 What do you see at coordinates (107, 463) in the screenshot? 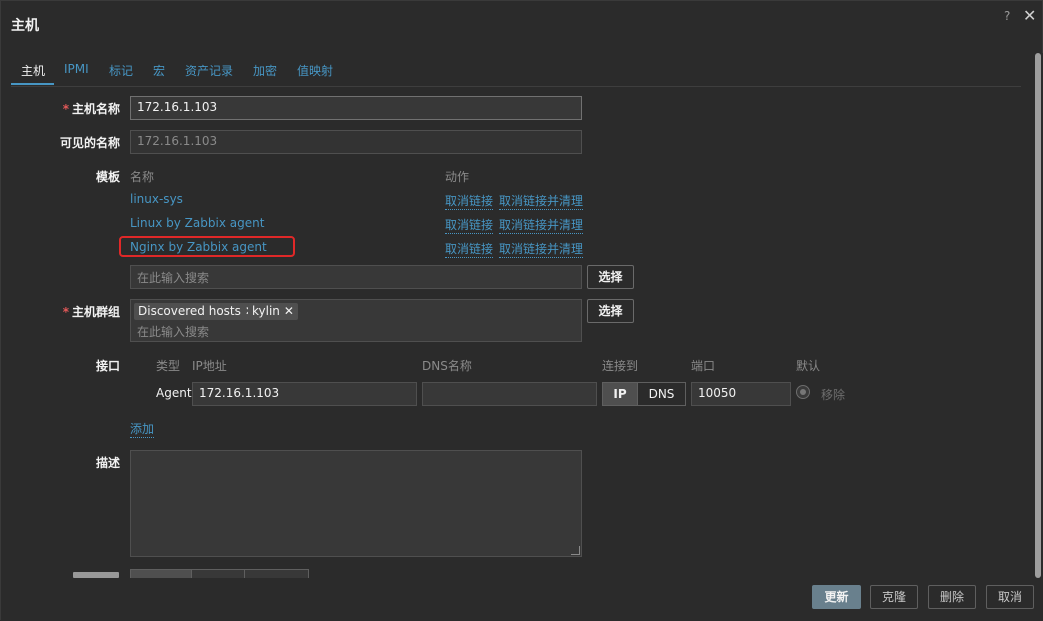
I see `description-label: 描述` at bounding box center [107, 463].